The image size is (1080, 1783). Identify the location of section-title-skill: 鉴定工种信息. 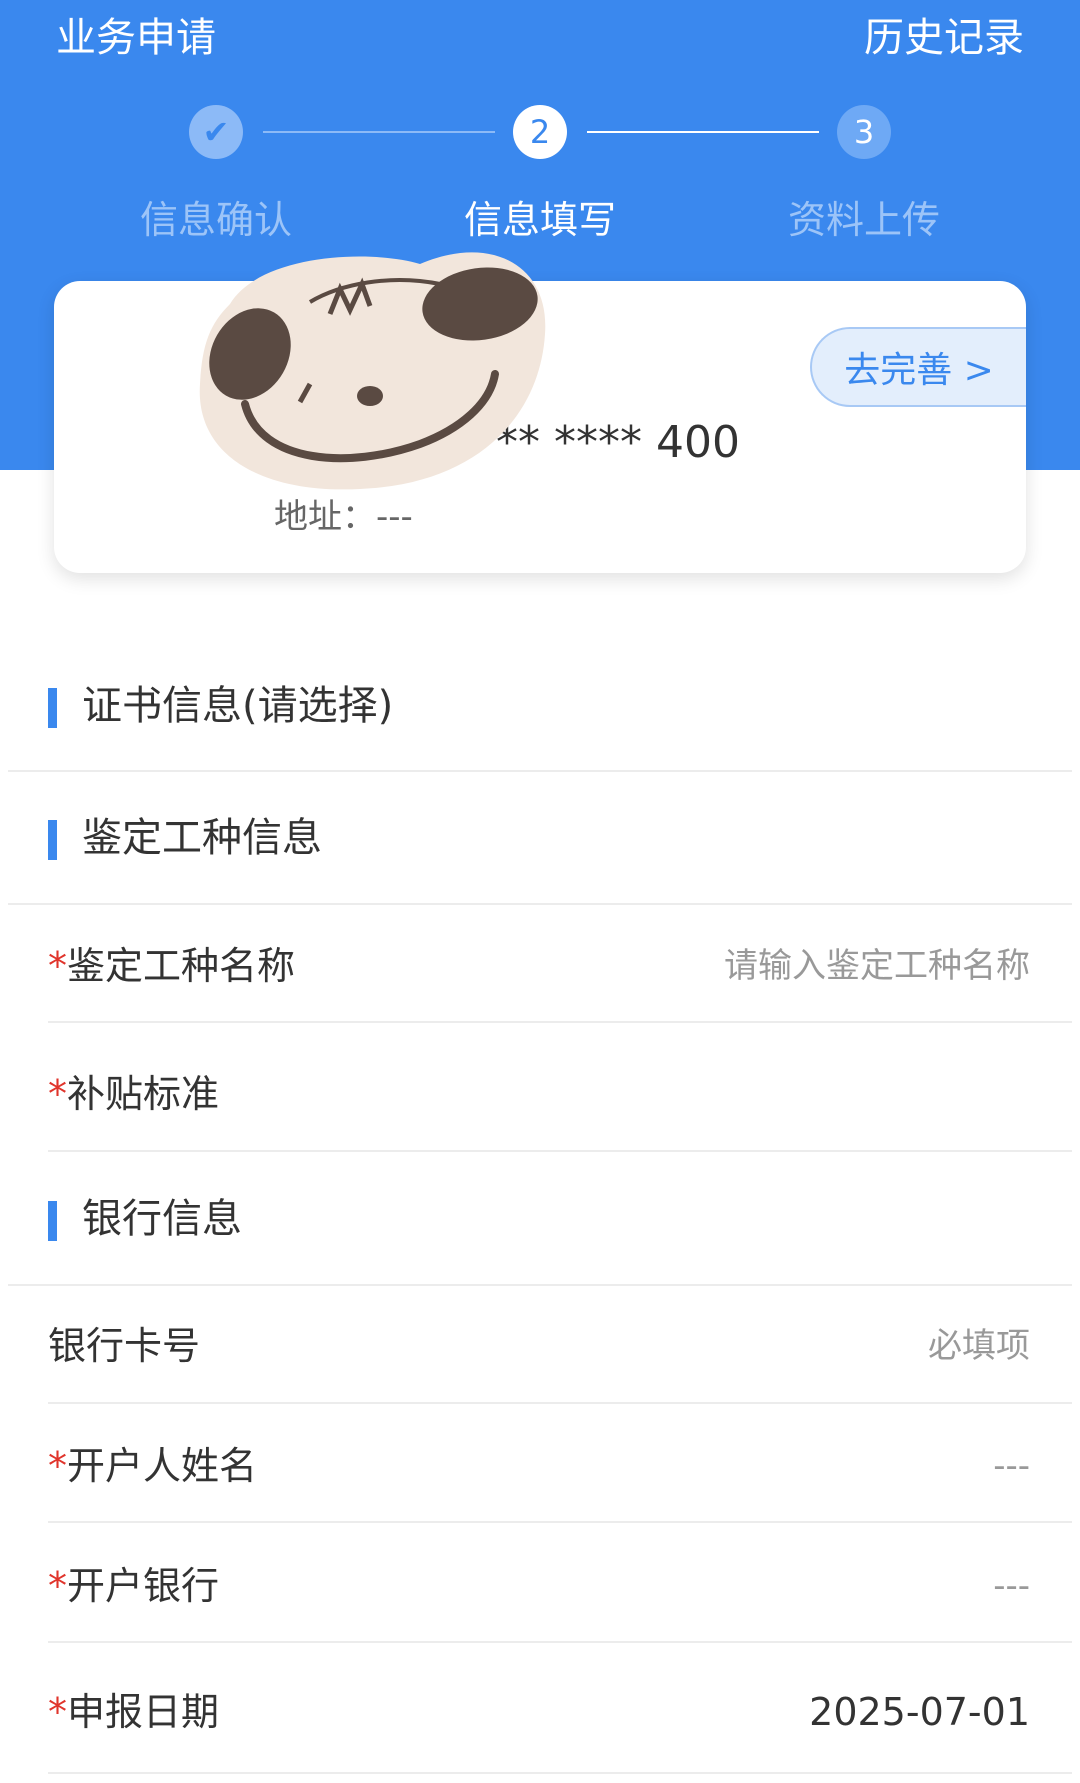
(185, 838).